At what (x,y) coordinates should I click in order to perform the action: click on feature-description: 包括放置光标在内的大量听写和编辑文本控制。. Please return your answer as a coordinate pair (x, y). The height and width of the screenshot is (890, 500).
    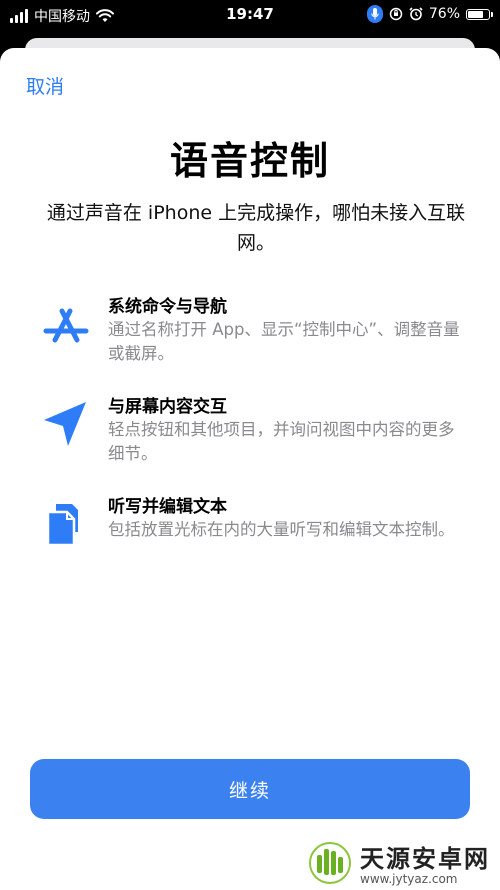
    Looking at the image, I should click on (281, 529).